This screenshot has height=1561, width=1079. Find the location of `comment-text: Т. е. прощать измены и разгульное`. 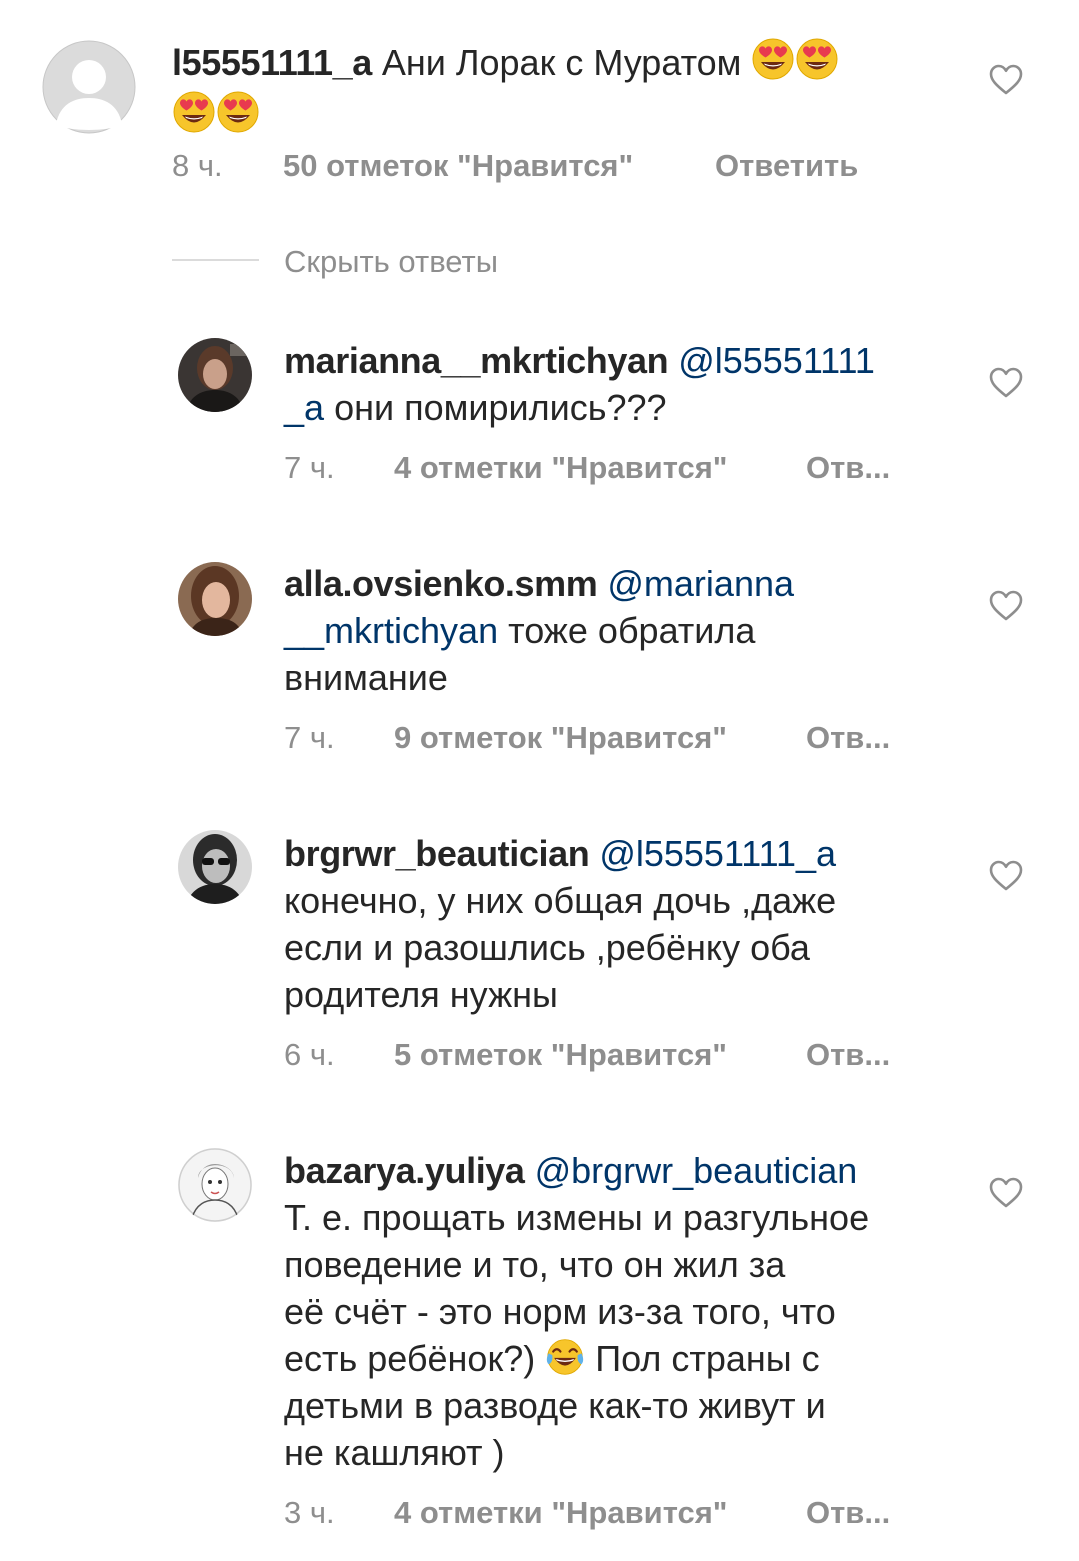

comment-text: Т. е. прощать измены и разгульное is located at coordinates (577, 1217).